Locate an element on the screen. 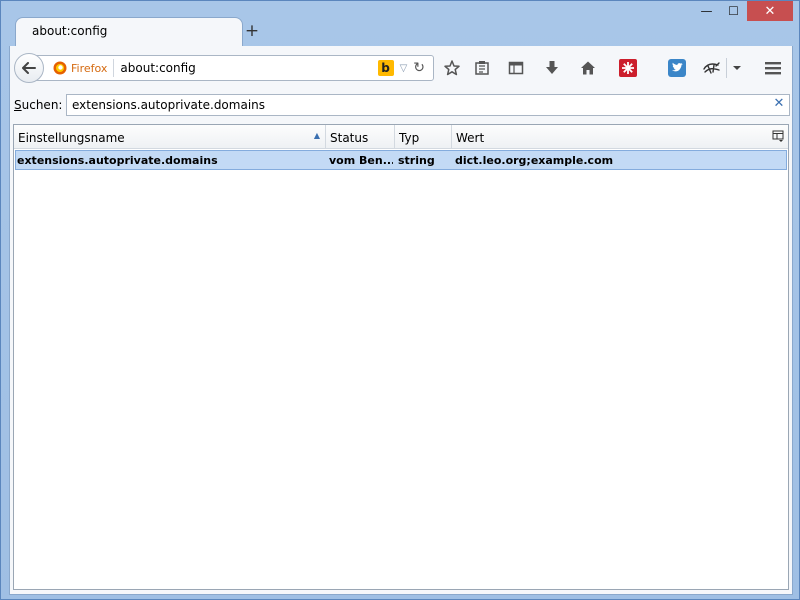 This screenshot has height=600, width=800. pref-name-cell: extensions.autoprivate.domains is located at coordinates (117, 160).